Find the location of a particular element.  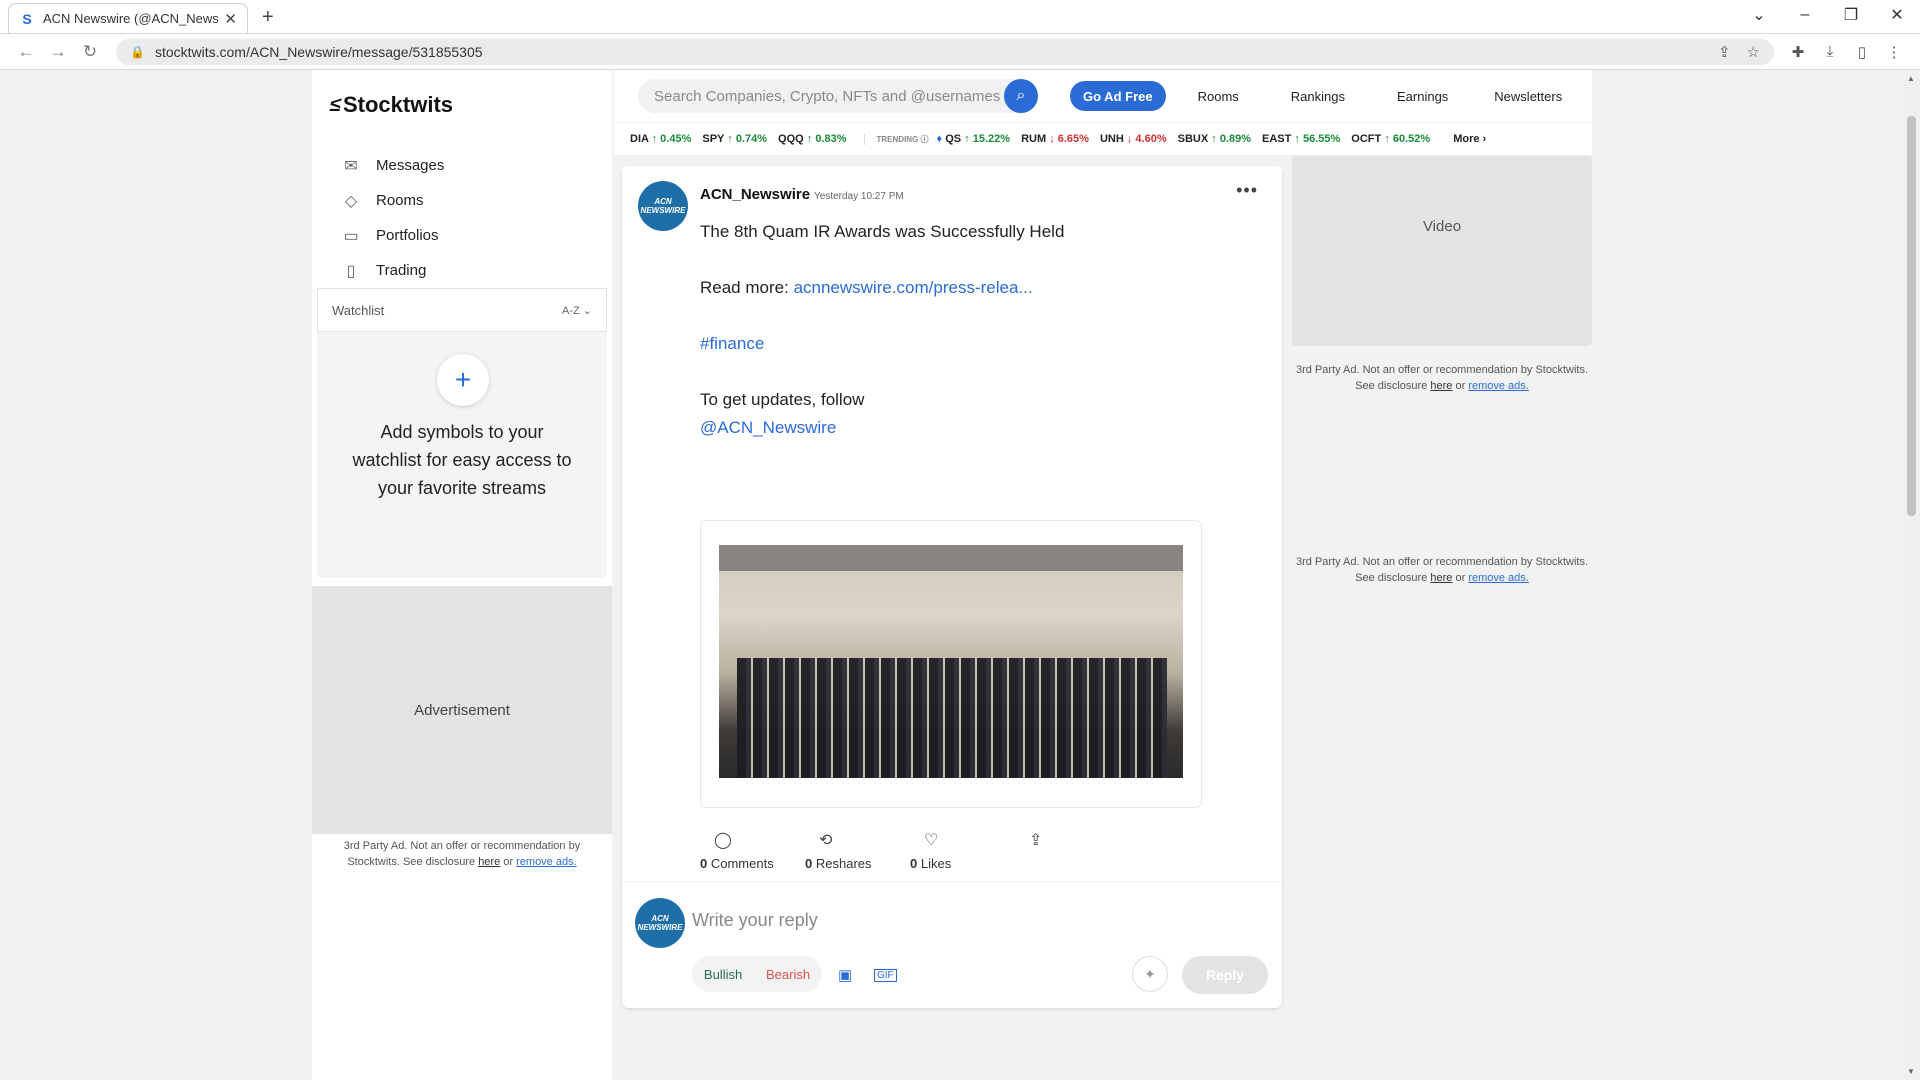

ticker-item: QQQ ↑ 0.83% is located at coordinates (812, 139).